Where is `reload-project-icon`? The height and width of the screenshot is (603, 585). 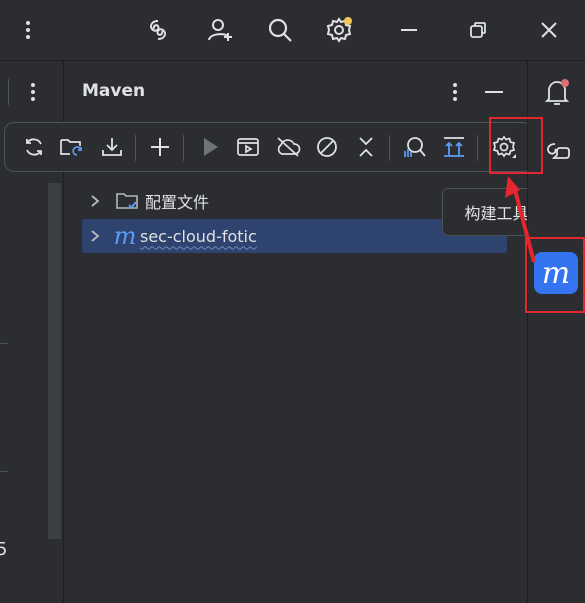
reload-project-icon is located at coordinates (72, 147).